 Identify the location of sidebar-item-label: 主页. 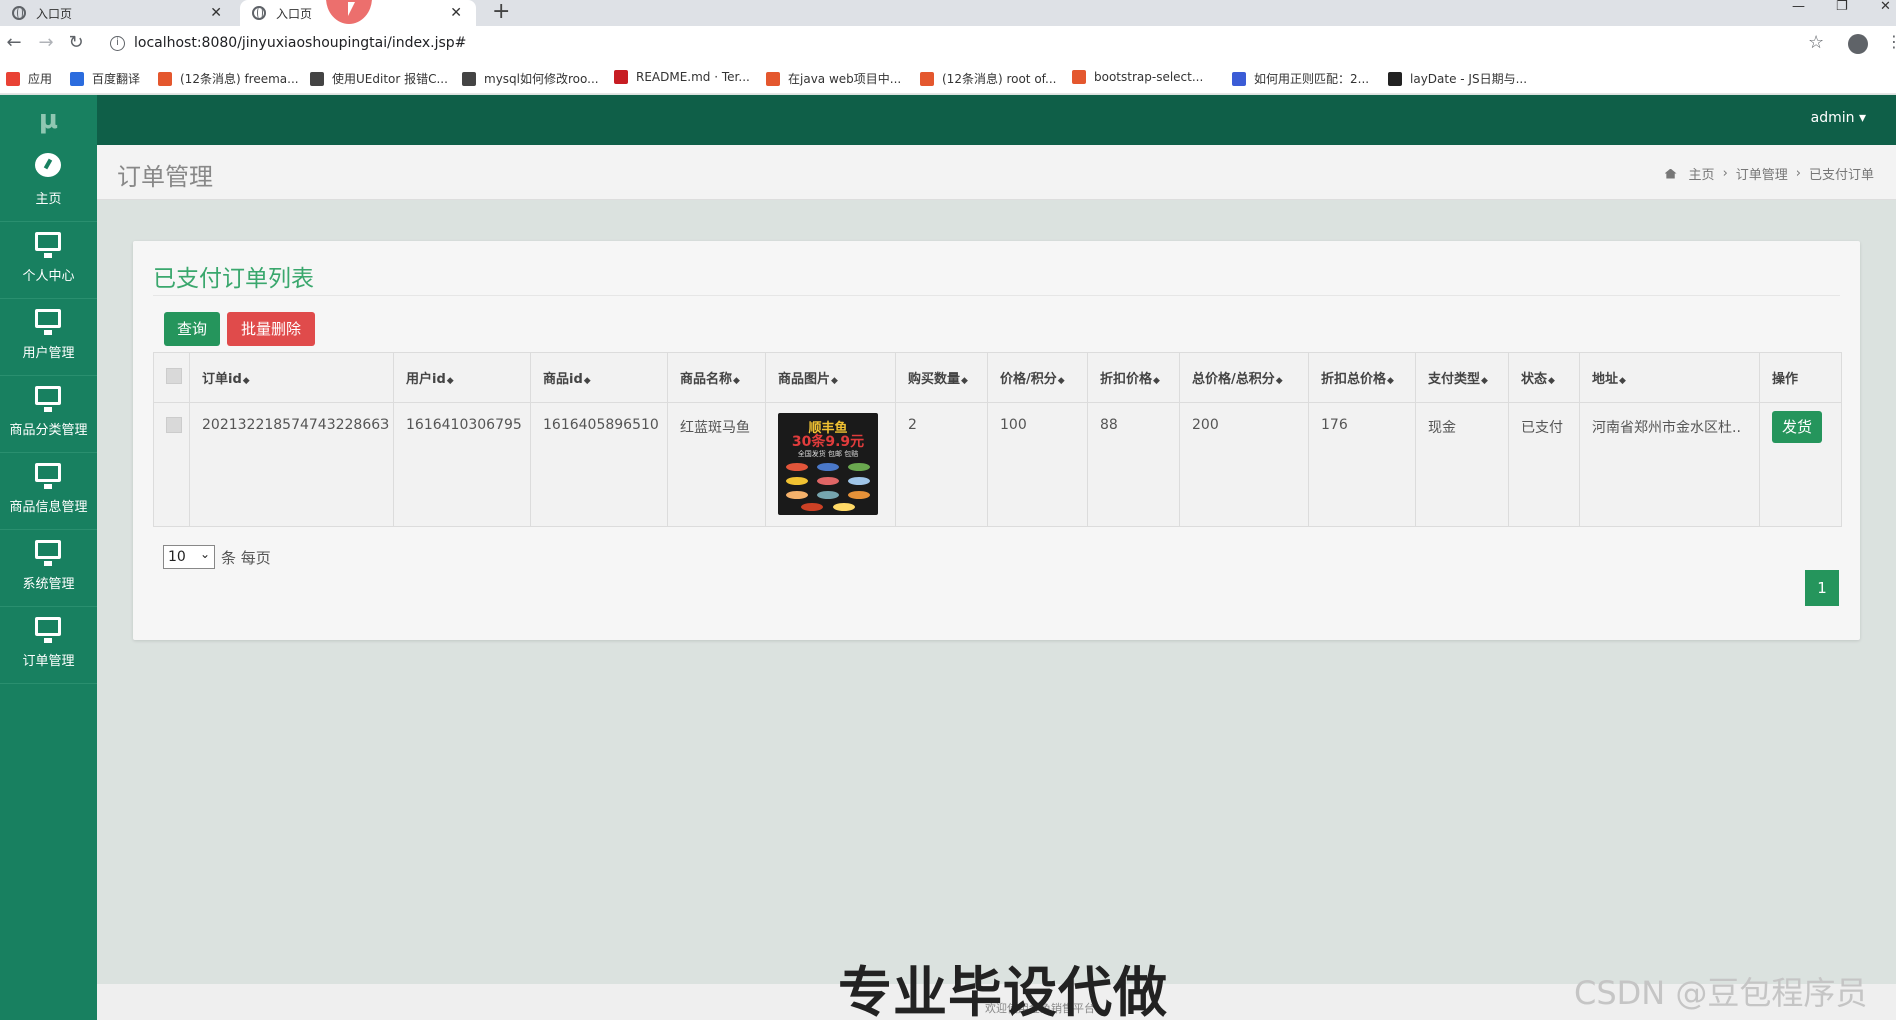
(48, 199).